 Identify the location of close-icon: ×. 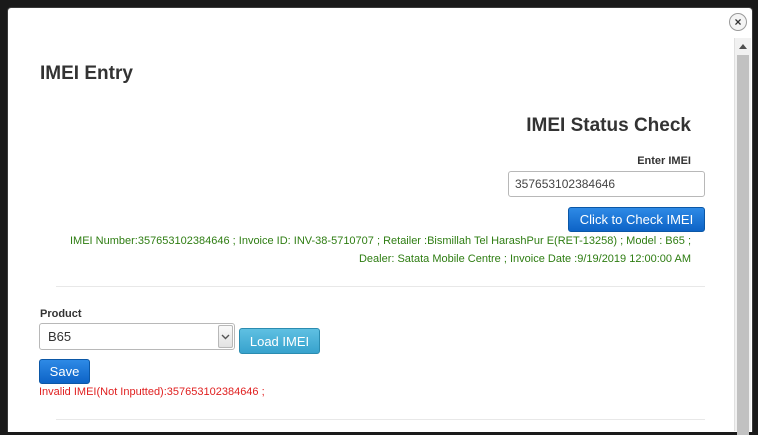
(738, 22).